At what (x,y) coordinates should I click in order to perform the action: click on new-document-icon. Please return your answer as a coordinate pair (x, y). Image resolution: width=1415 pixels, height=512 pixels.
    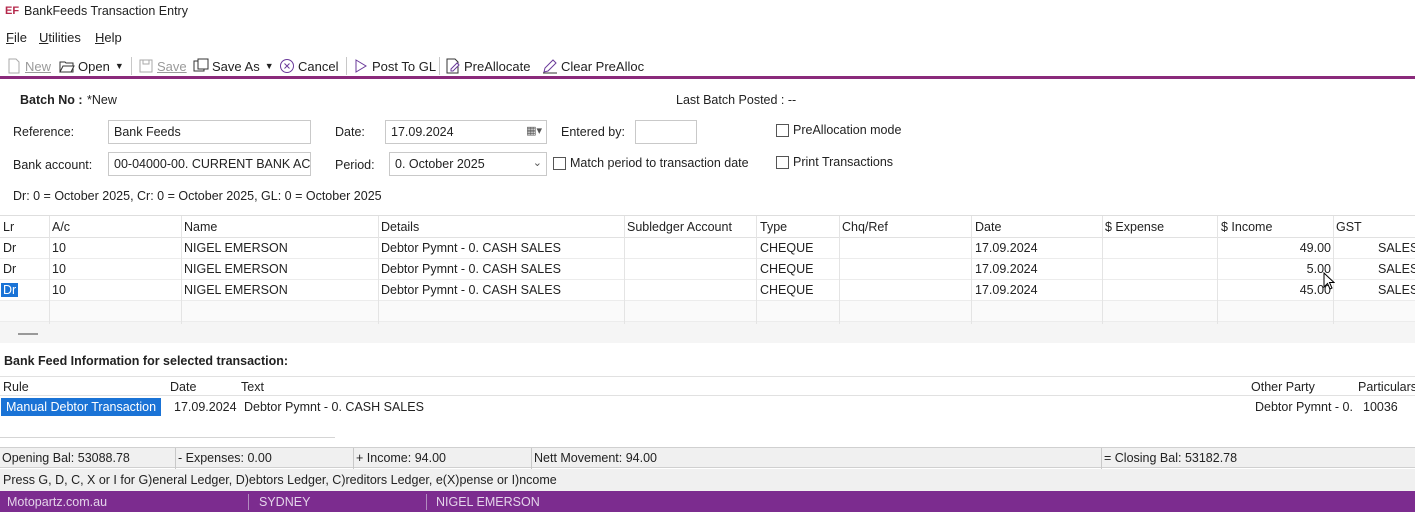
    Looking at the image, I should click on (14, 66).